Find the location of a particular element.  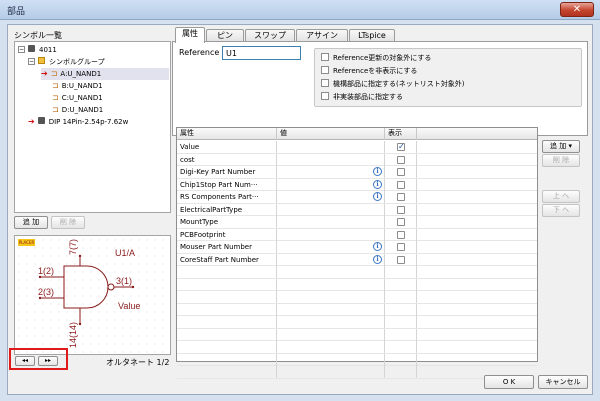

table-row: CoreStaff Part Number i is located at coordinates (357, 259).